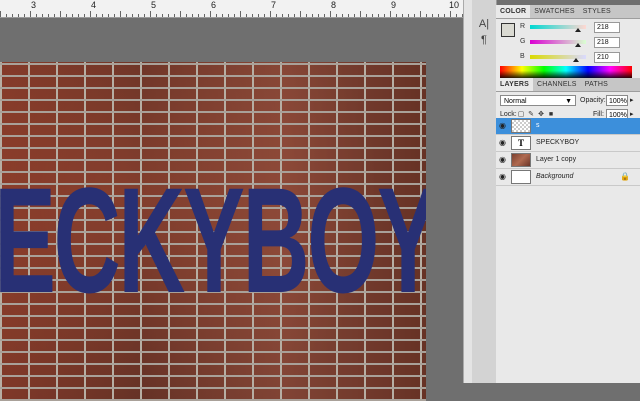  I want to click on layer-row: ◉ Background 🔒, so click(568, 177).